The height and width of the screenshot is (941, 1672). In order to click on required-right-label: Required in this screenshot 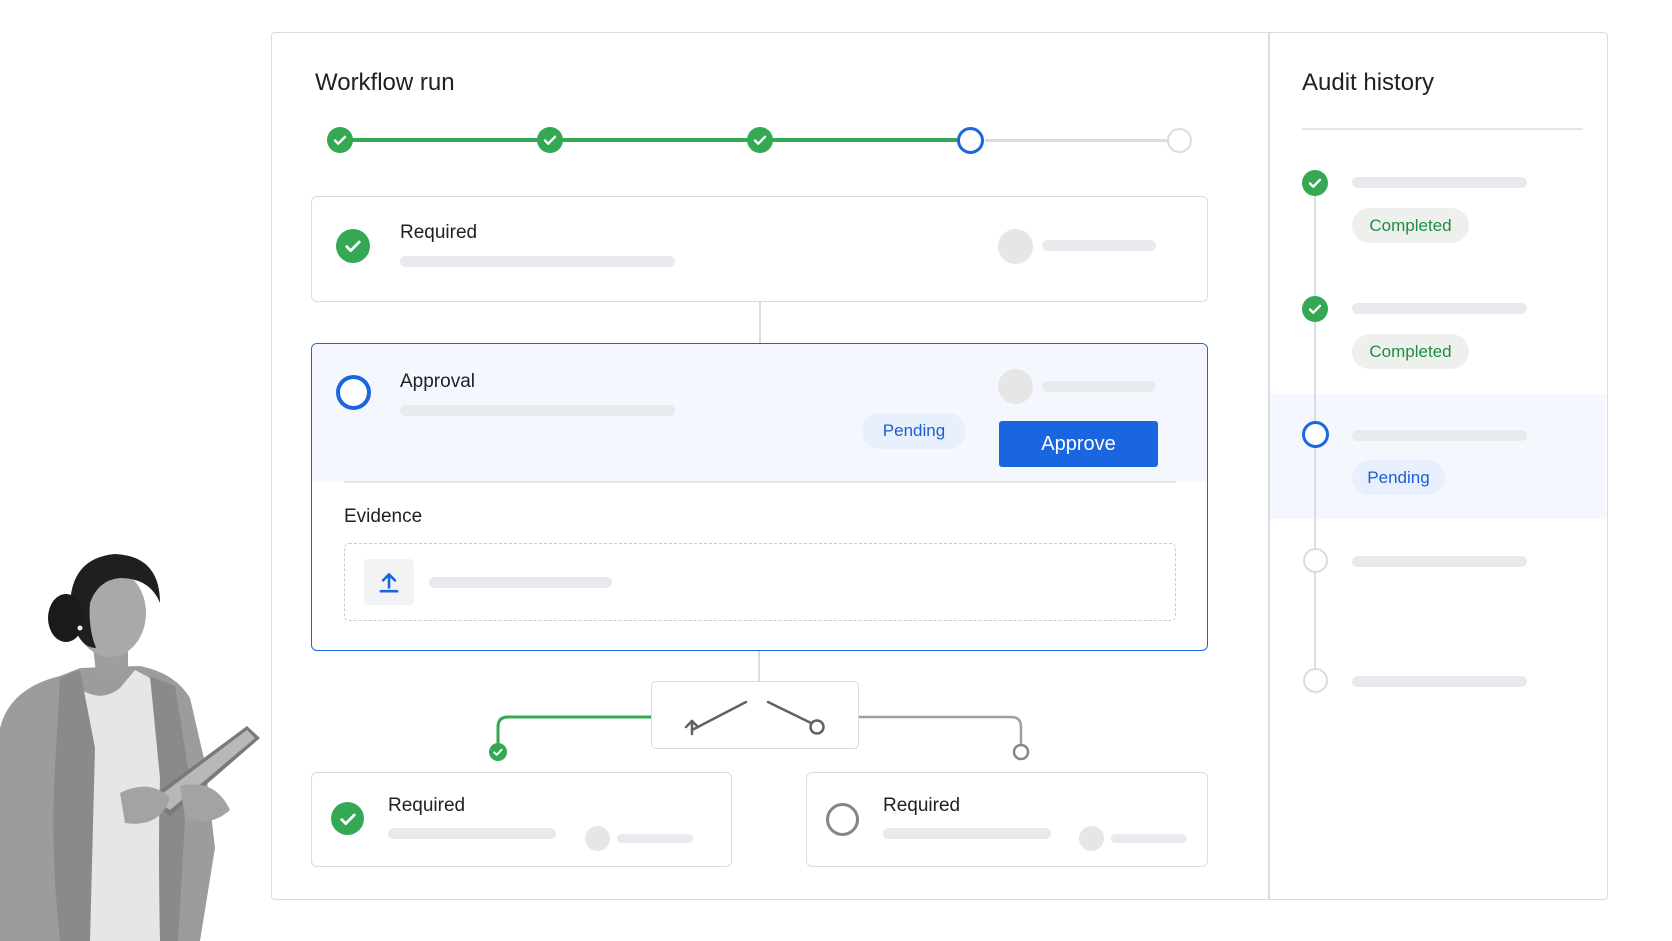, I will do `click(922, 805)`.